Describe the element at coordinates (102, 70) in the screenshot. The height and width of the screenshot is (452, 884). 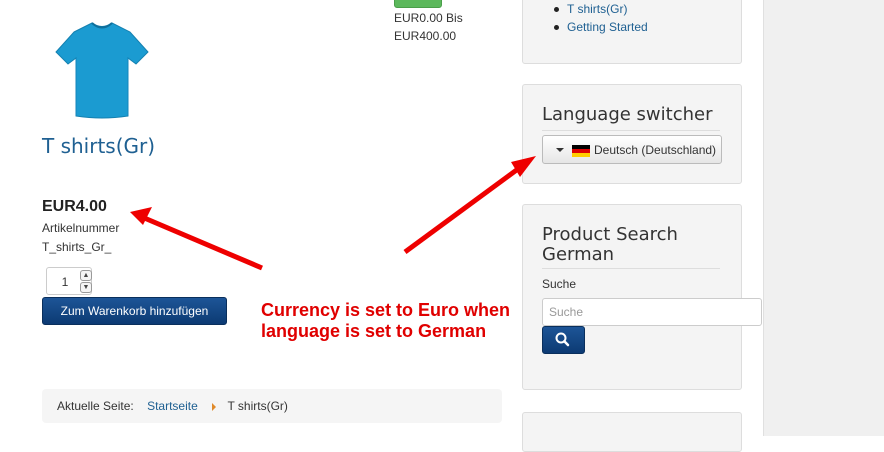
I see `product-image` at that location.